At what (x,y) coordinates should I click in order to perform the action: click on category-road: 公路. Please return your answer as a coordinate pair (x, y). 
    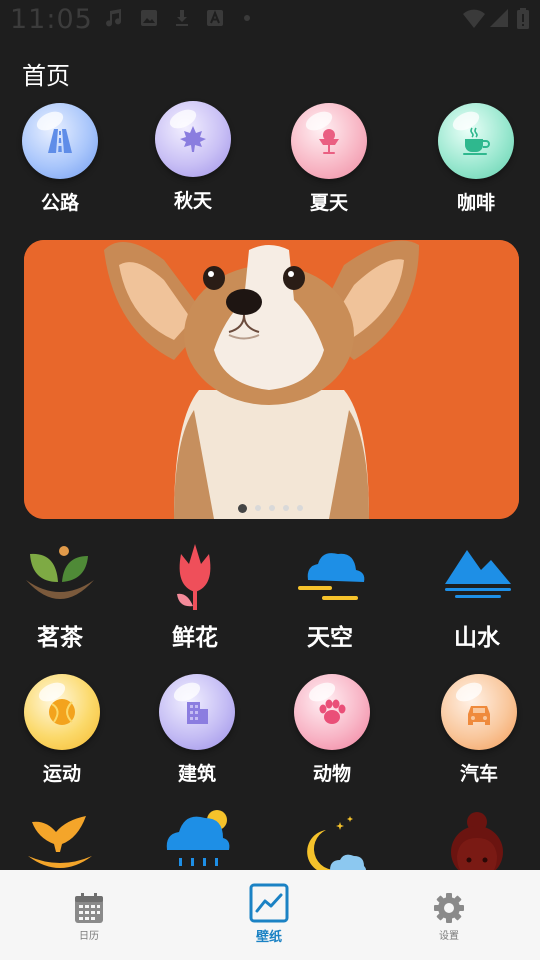
    Looking at the image, I should click on (60, 159).